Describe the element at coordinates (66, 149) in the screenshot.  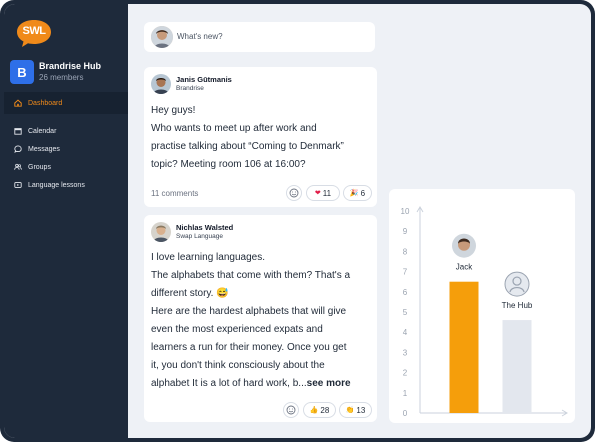
I see `sidebar-item-messages: Messages` at that location.